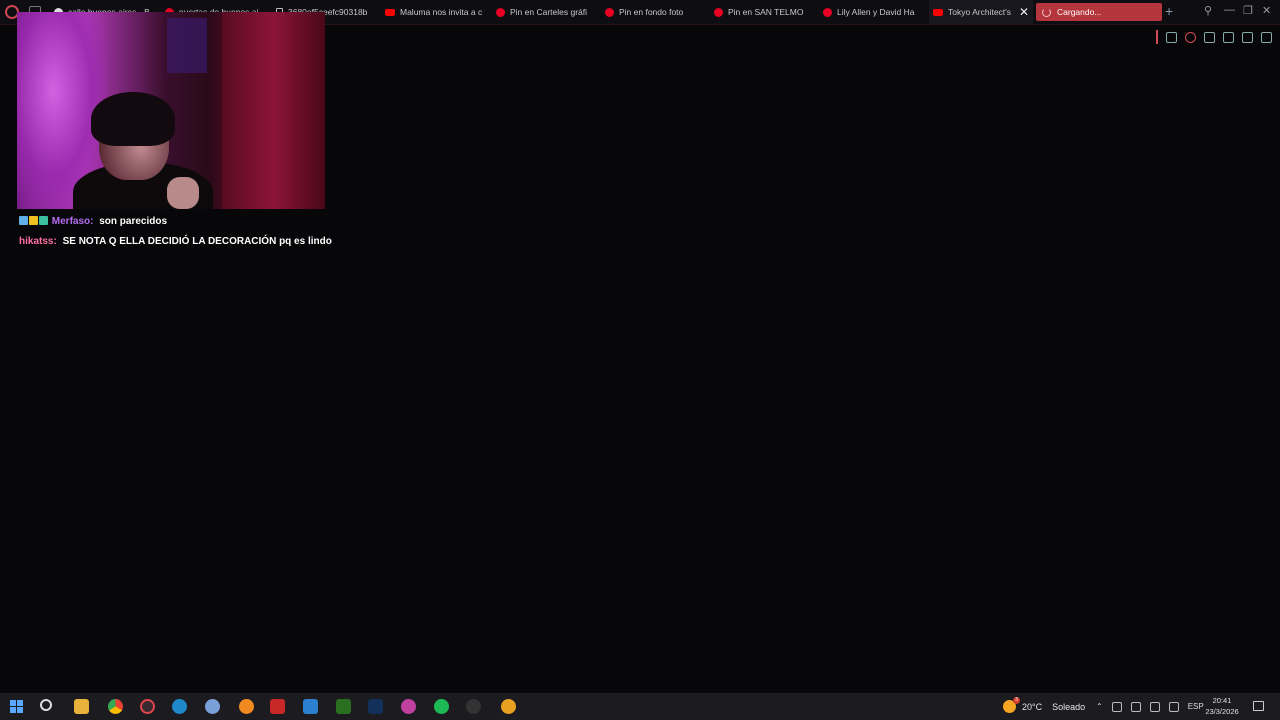  I want to click on new-tab-button: +, so click(1169, 11).